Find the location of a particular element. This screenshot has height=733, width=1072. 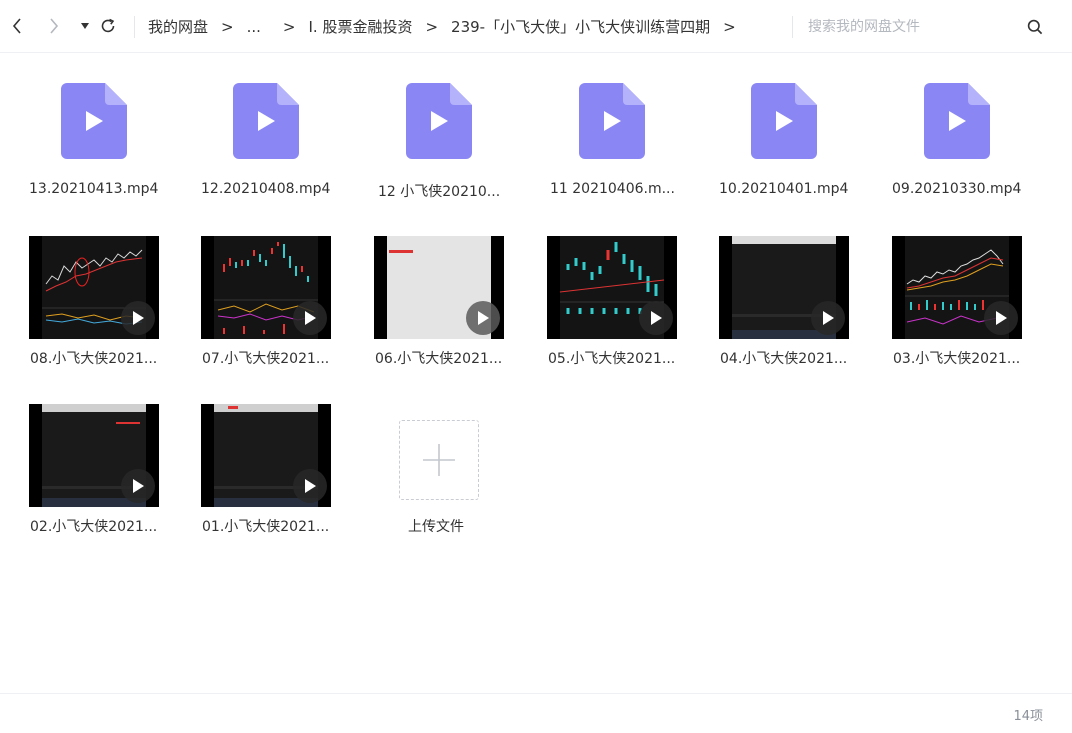

refresh-icon is located at coordinates (108, 25).